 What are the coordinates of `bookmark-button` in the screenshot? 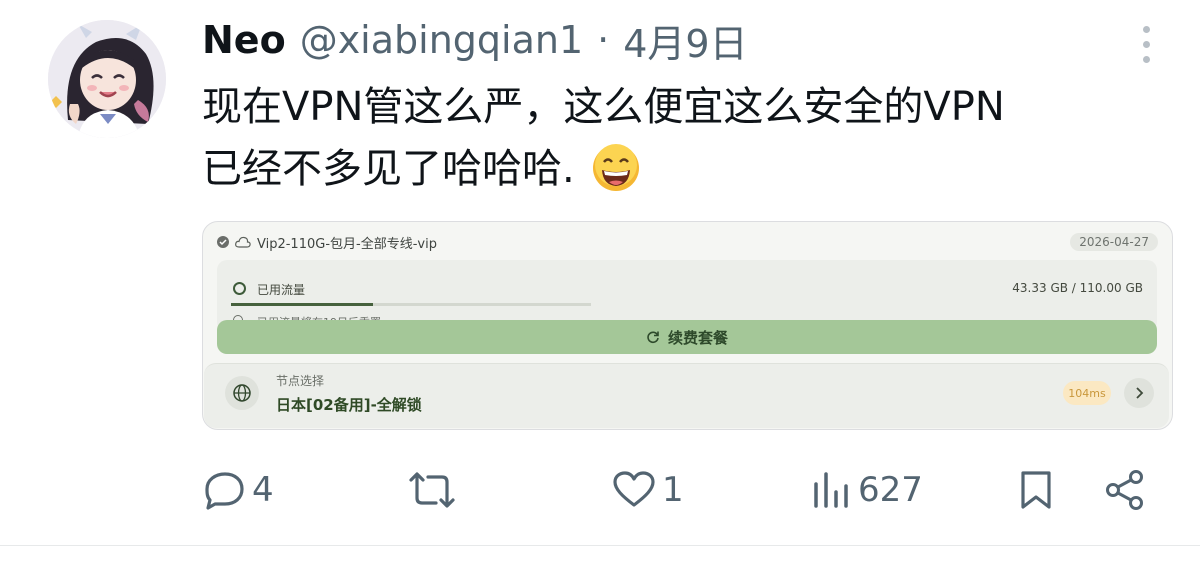 It's located at (1036, 490).